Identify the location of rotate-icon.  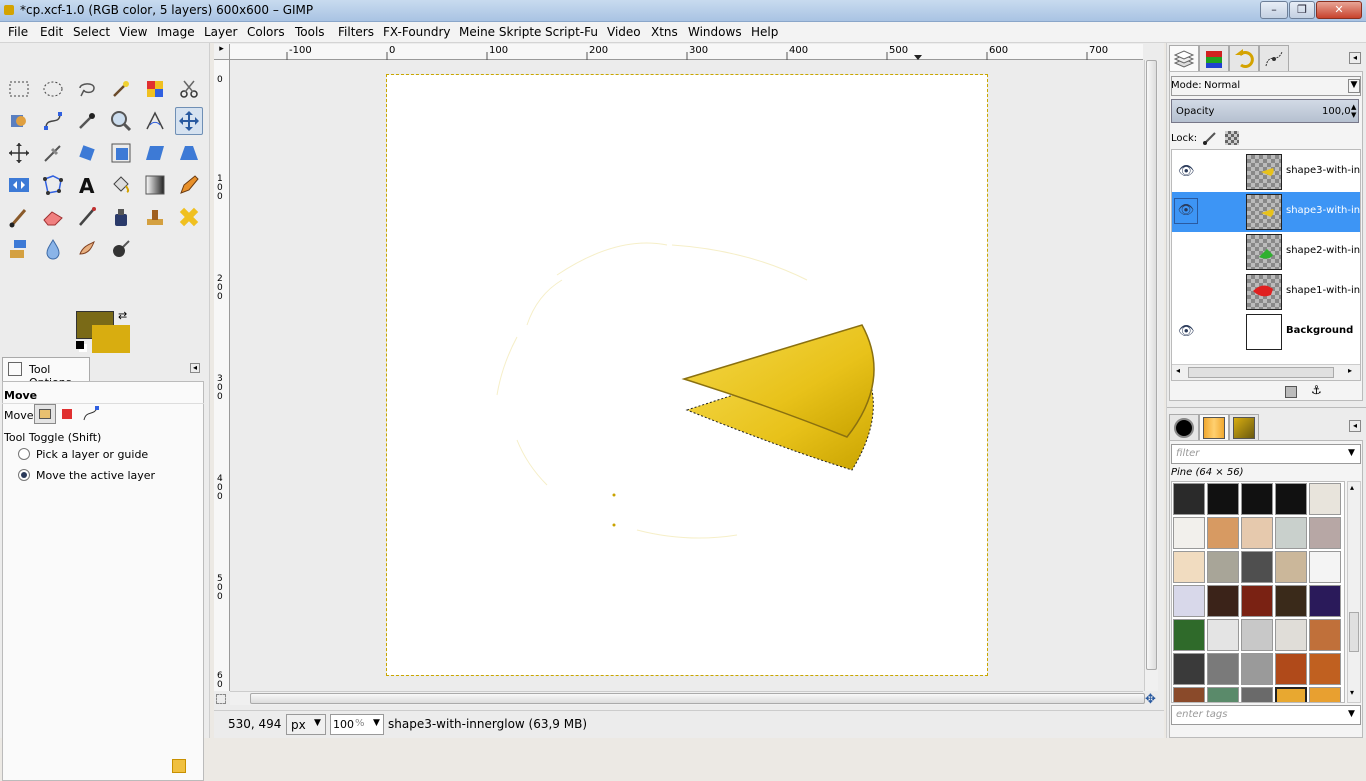
(87, 153).